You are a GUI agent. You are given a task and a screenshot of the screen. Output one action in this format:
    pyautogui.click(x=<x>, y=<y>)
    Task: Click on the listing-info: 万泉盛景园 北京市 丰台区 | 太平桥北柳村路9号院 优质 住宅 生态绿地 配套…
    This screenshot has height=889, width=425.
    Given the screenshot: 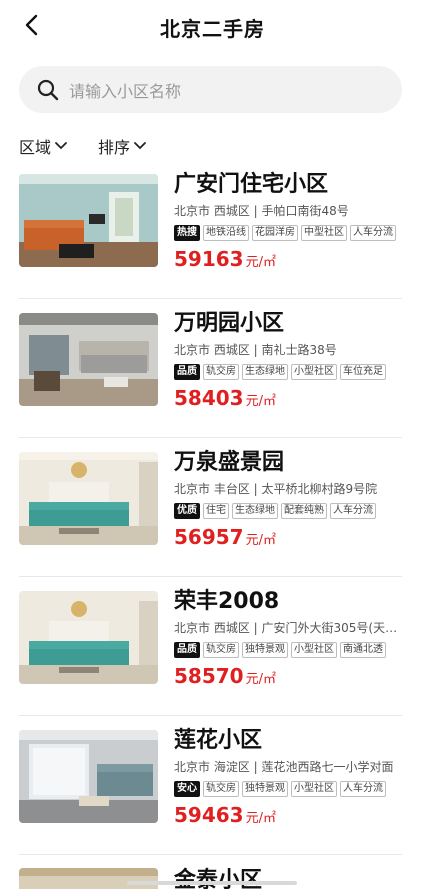 What is the action you would take?
    pyautogui.click(x=288, y=498)
    